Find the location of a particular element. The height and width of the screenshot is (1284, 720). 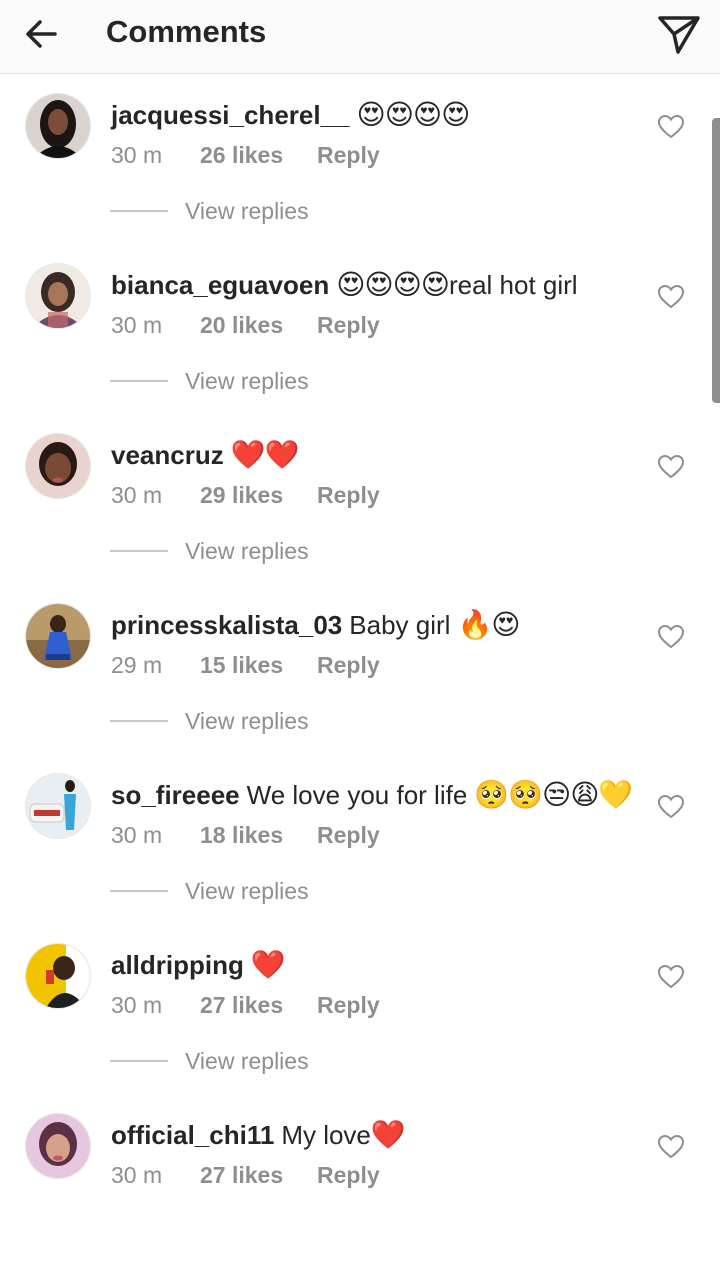

comment-username: veancruz is located at coordinates (167, 455).